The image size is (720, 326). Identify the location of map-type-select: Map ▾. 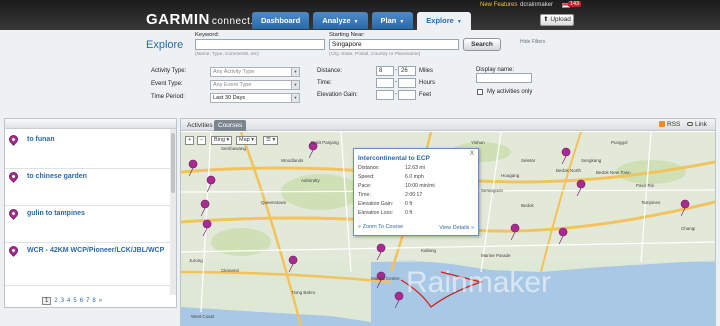
(246, 140).